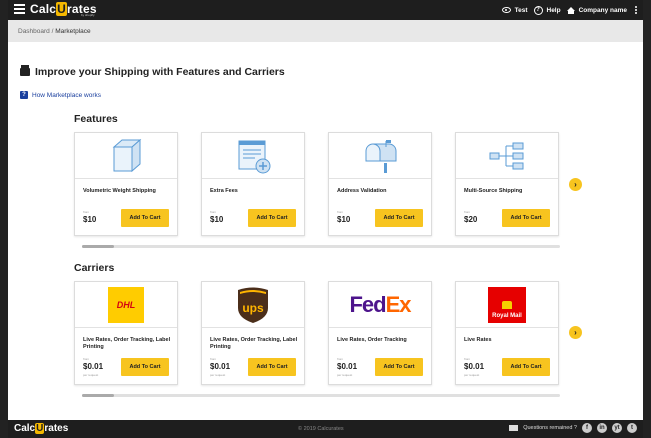 This screenshot has height=438, width=651. What do you see at coordinates (19, 9) in the screenshot?
I see `menu-icon` at bounding box center [19, 9].